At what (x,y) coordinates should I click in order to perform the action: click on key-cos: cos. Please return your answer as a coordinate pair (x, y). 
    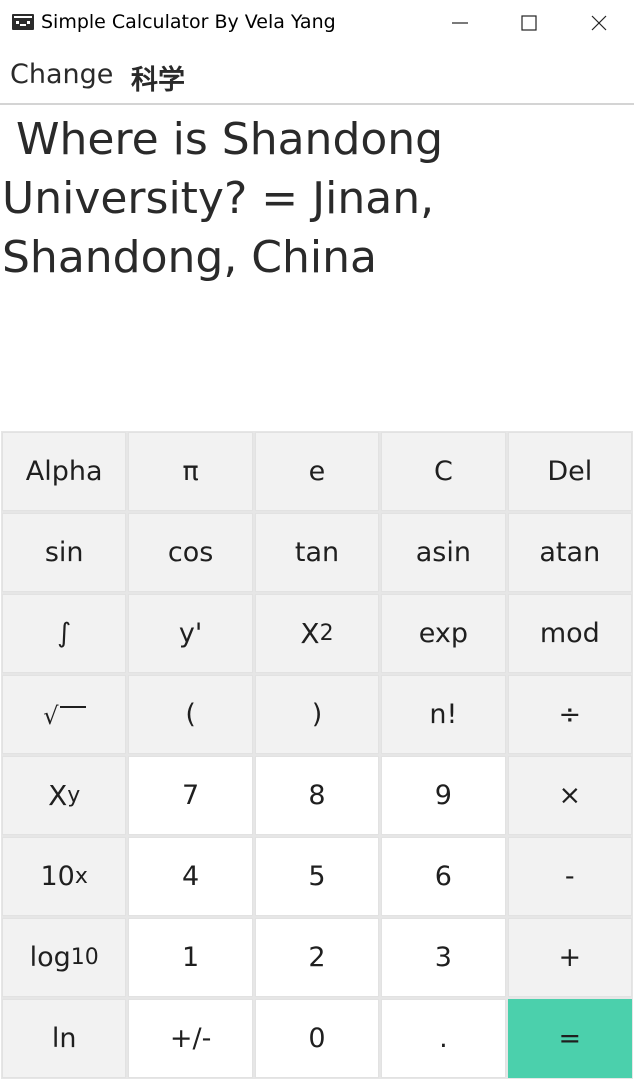
    Looking at the image, I should click on (190, 552).